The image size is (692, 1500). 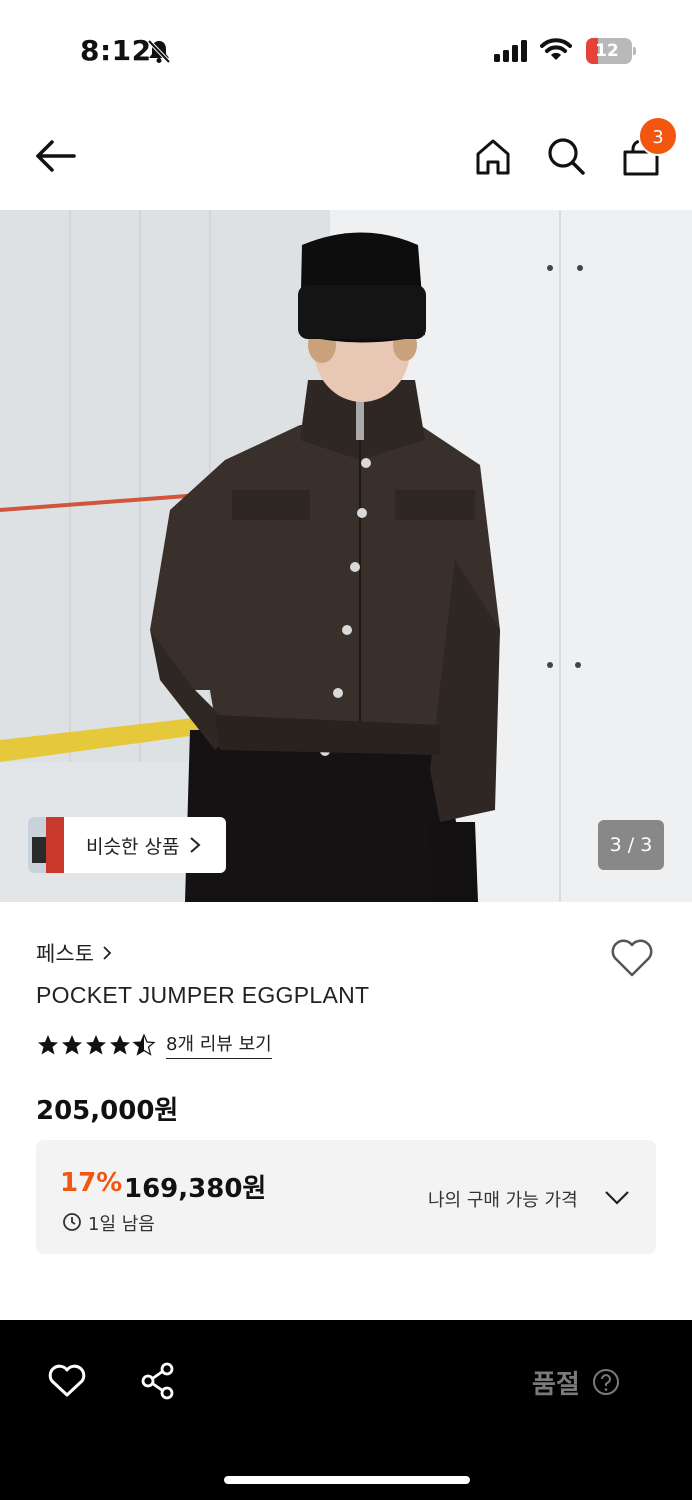 I want to click on sale-price: 169,380원, so click(x=195, y=1189).